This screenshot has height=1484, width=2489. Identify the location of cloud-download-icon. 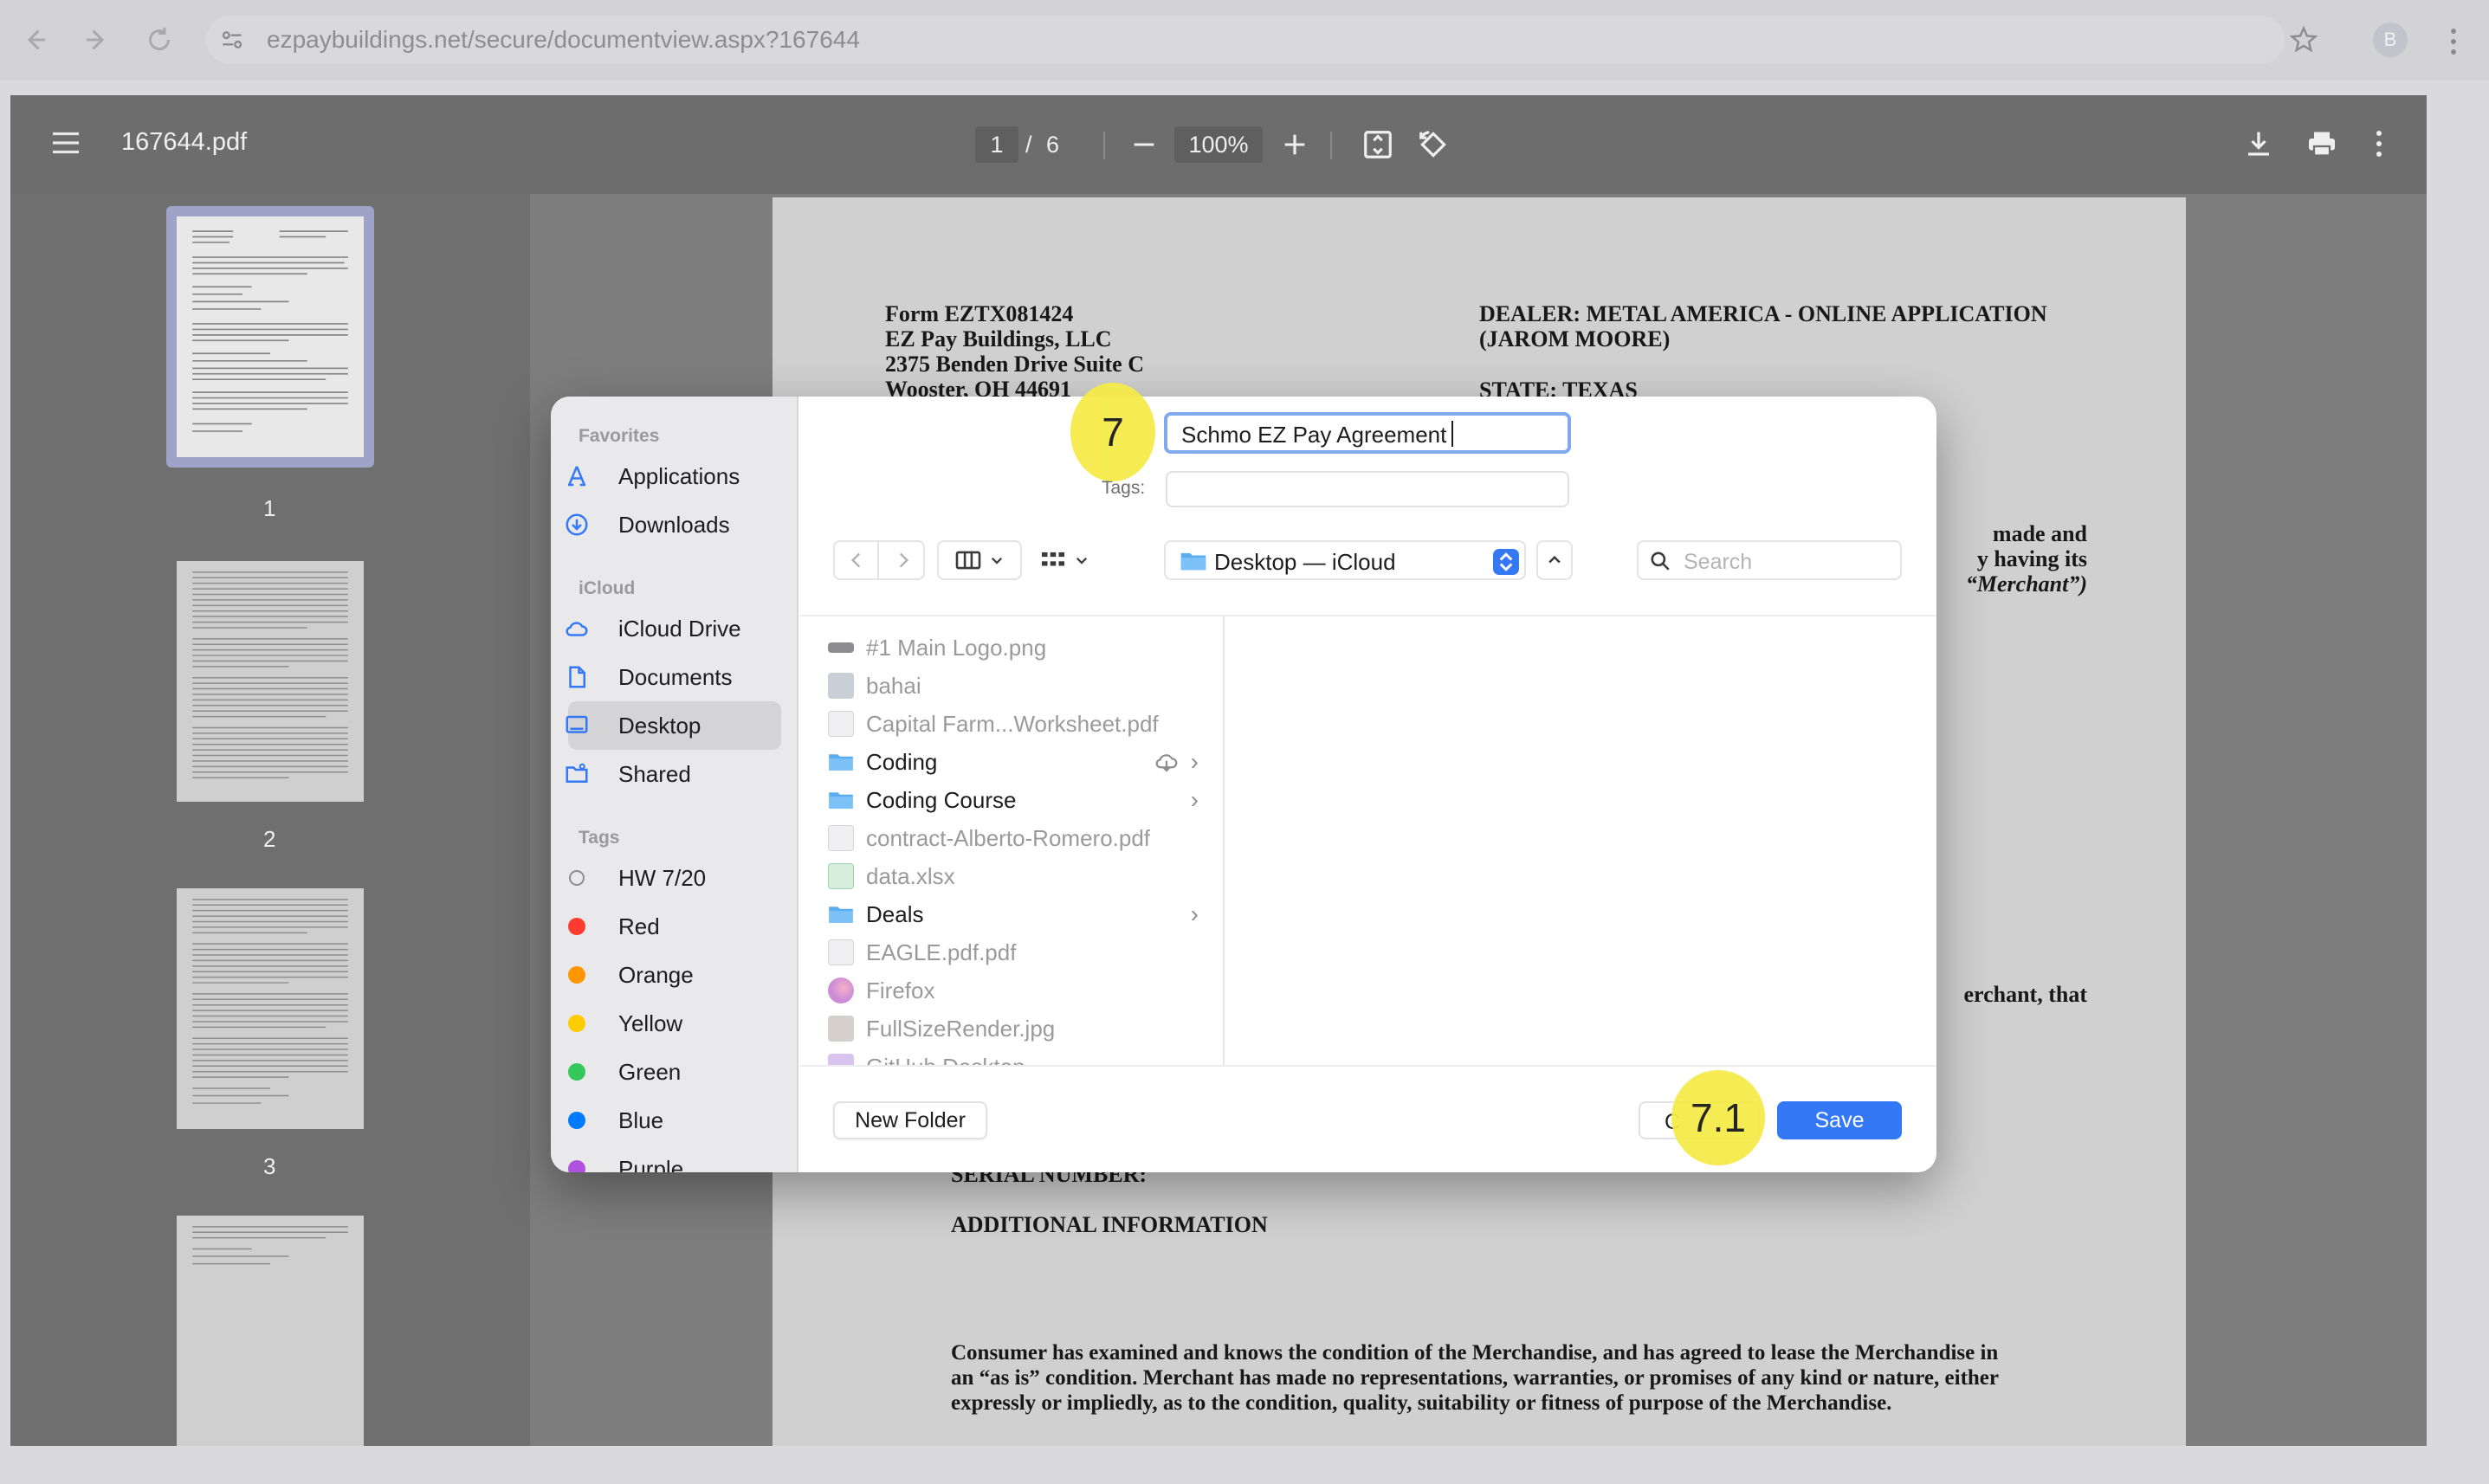
(1166, 763).